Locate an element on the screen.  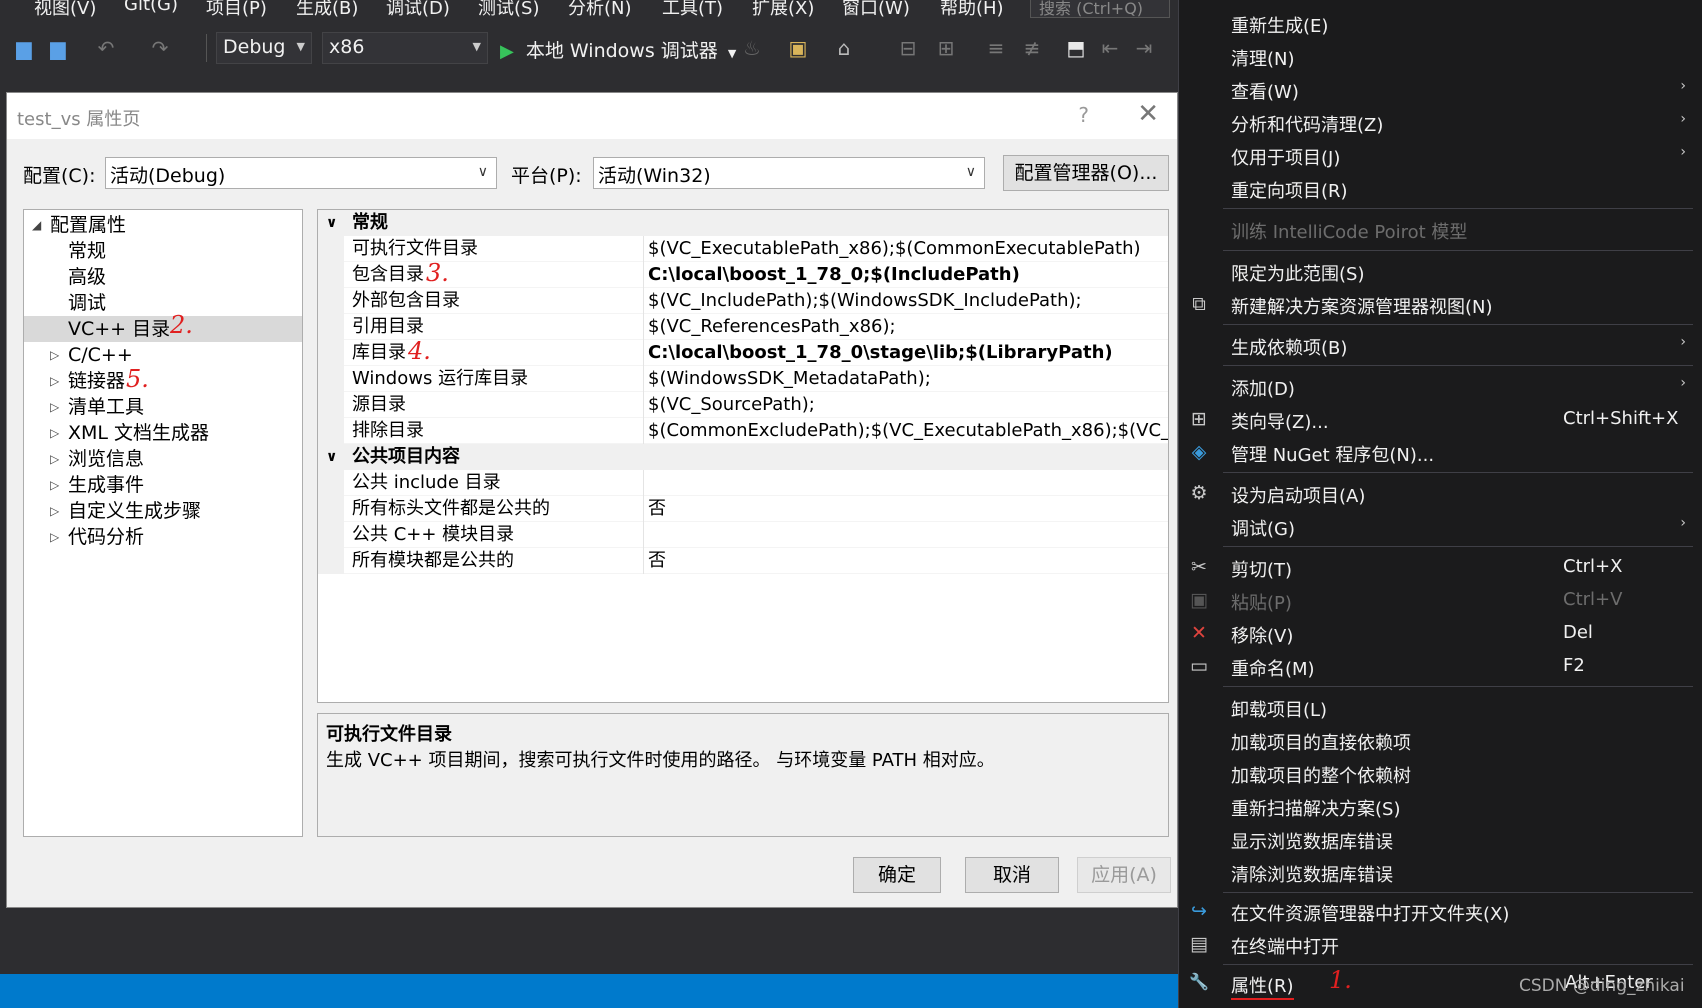
prop-row: 公共 C++ 模块目录 is located at coordinates (743, 535).